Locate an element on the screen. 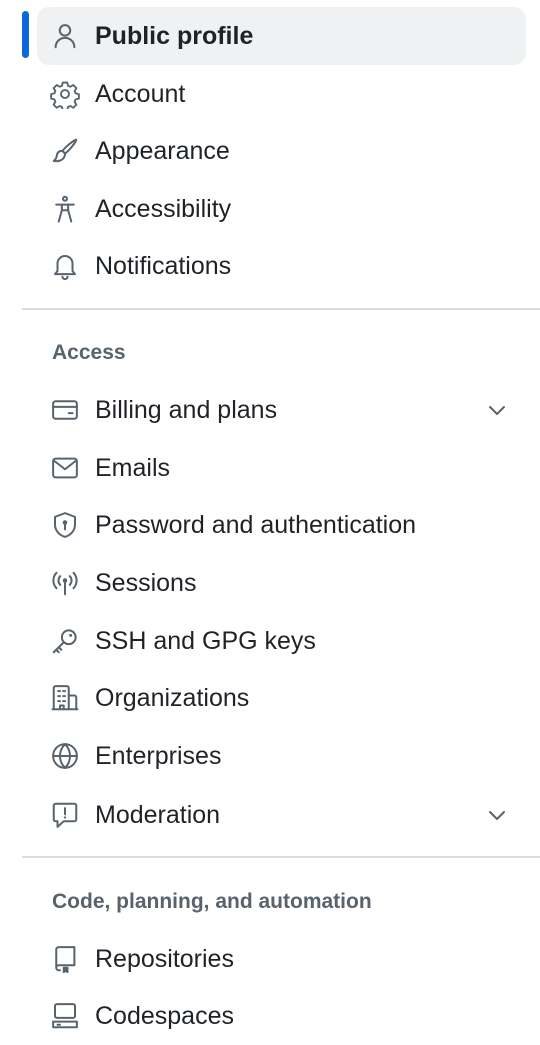 This screenshot has width=540, height=1045. nav-item-label: Emails is located at coordinates (133, 468).